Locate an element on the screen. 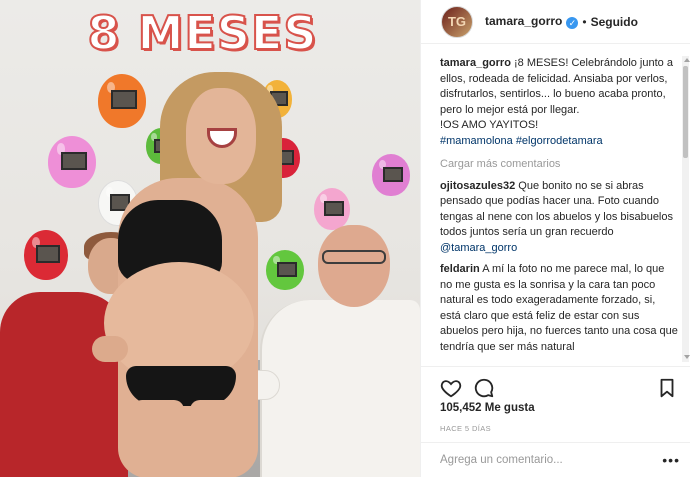  load-more-comments-button: Cargar más comentarios is located at coordinates (559, 165).